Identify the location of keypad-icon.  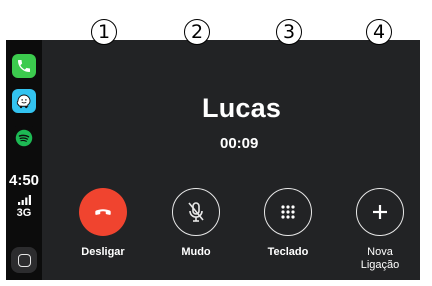
(288, 212).